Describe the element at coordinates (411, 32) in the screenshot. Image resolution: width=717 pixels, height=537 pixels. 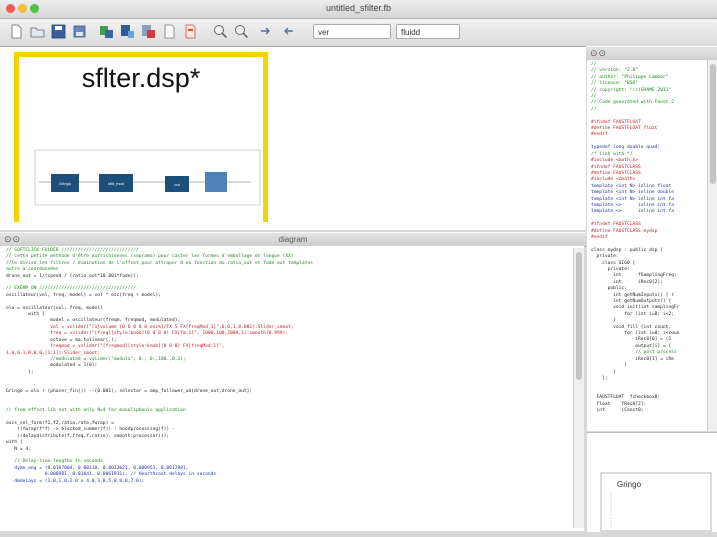
I see `architecture-select-value: fluidd` at that location.